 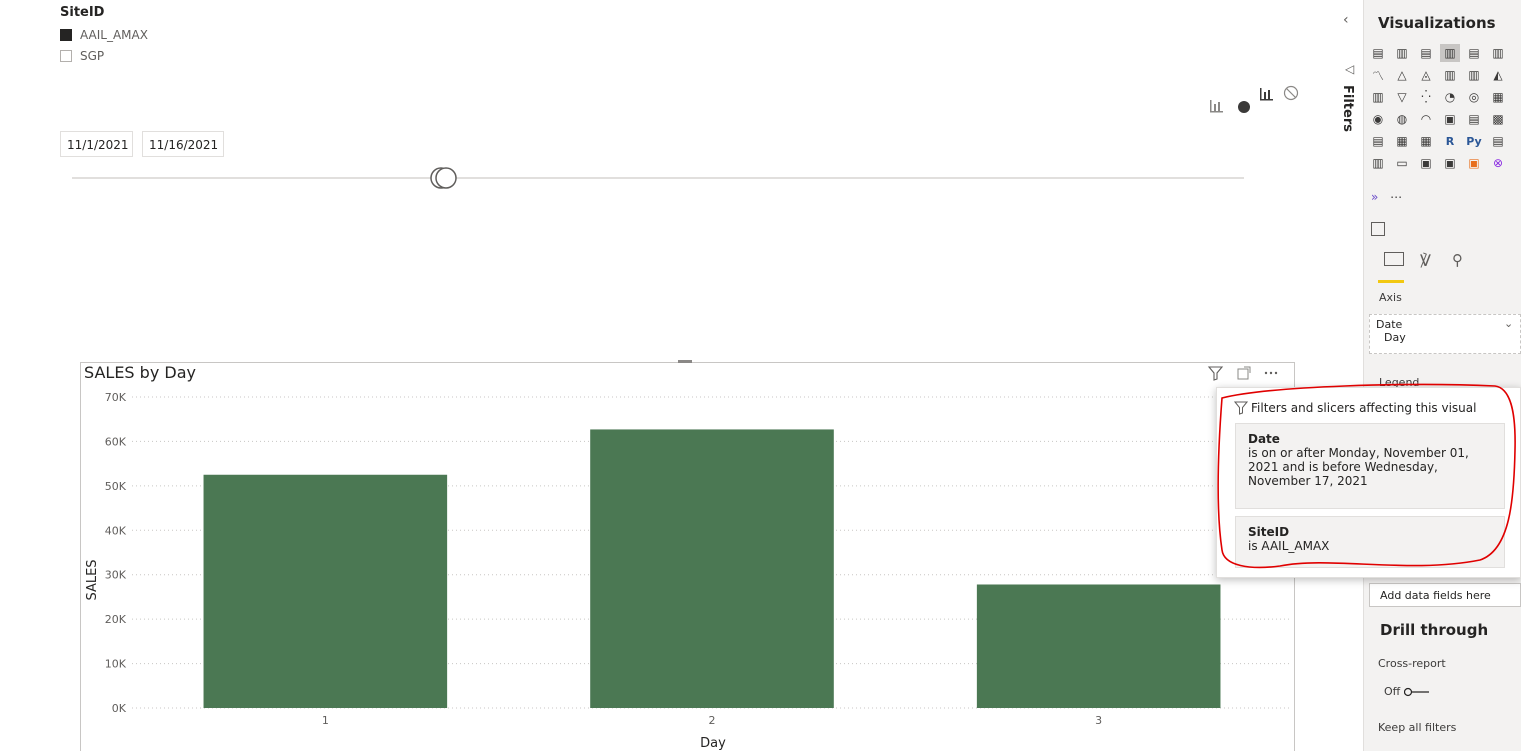 What do you see at coordinates (1498, 97) in the screenshot?
I see `treemap-icon: ▦` at bounding box center [1498, 97].